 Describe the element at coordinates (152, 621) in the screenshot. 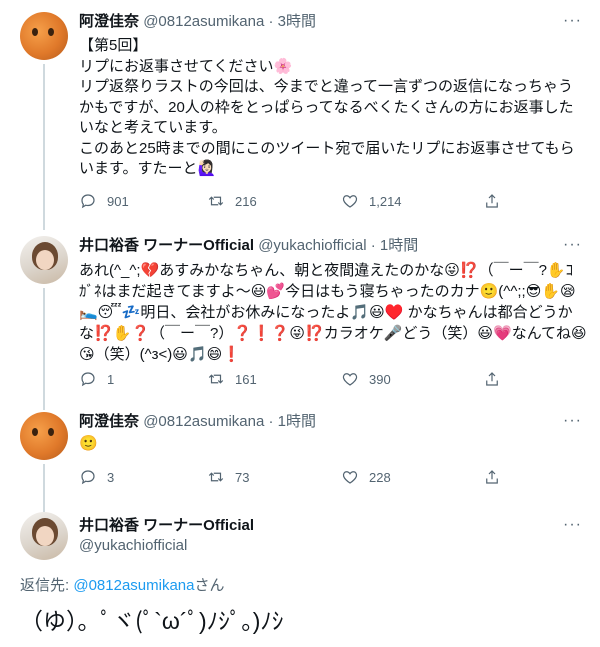

I see `main-tweet-text: （ゆ）。ﾟヾ(ﾟ`ω´ﾟ)ﾉｼﾟ。)ﾉｼ` at that location.